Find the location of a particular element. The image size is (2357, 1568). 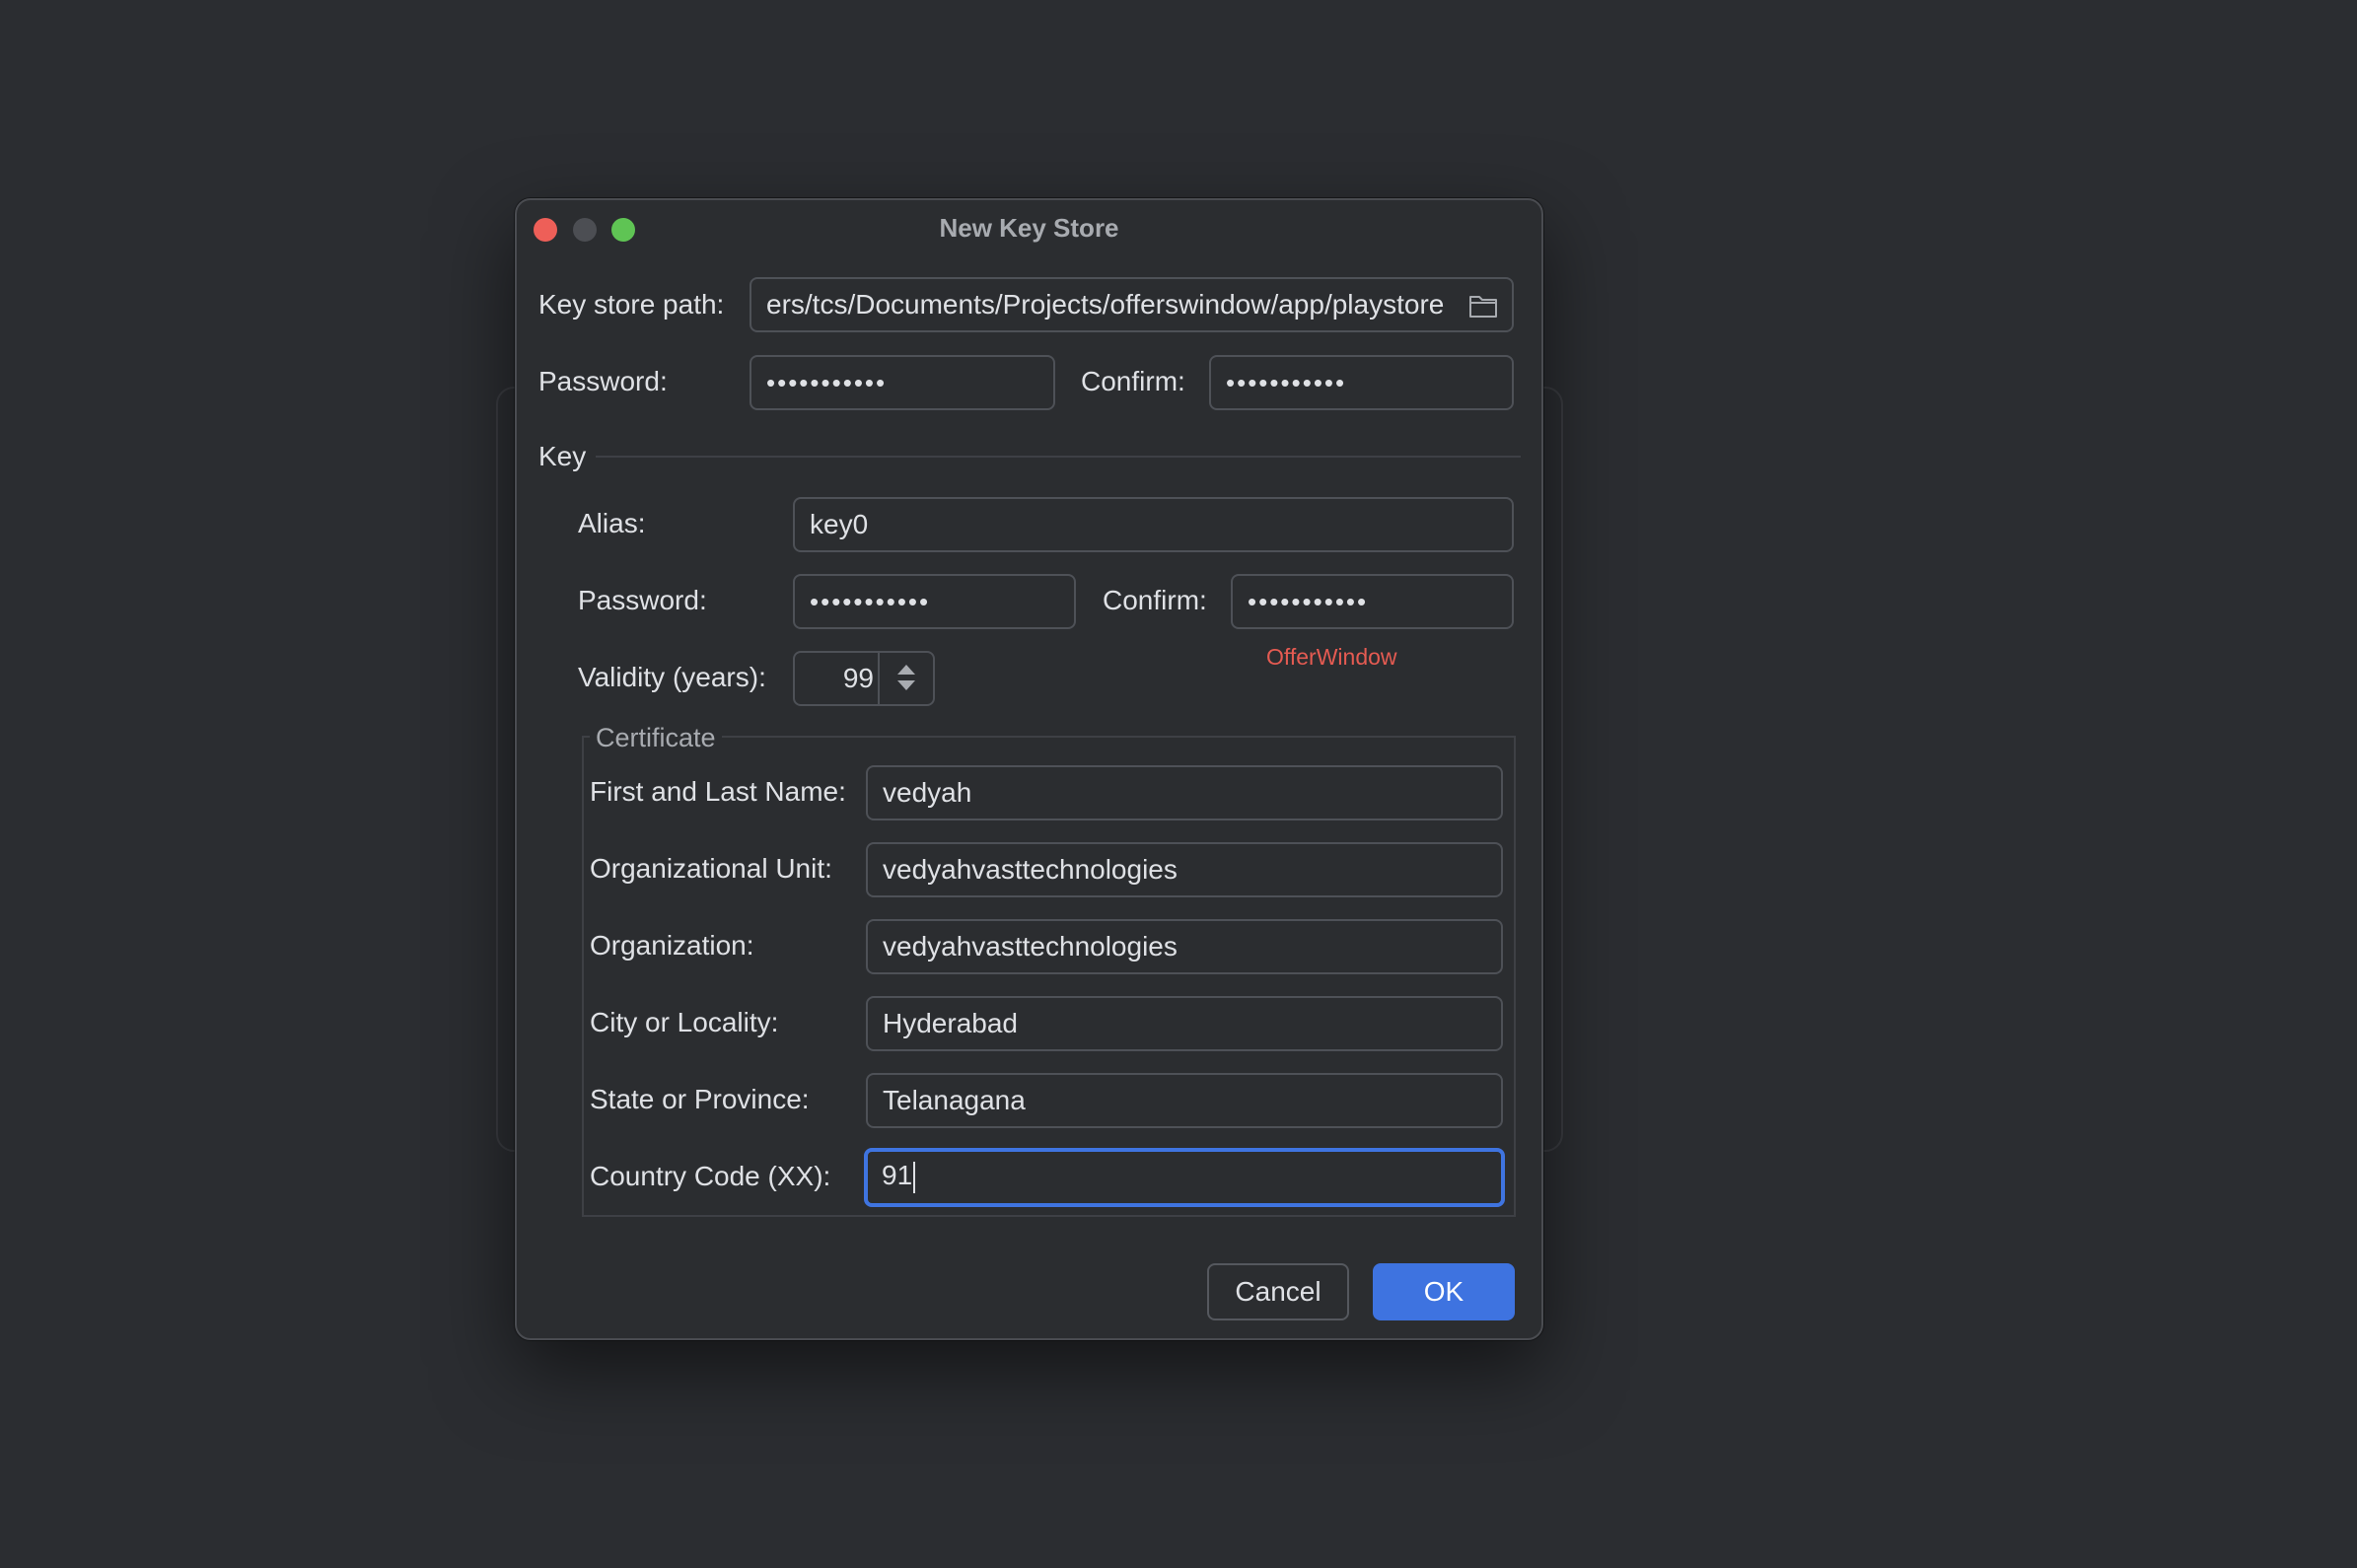

country-code-label: Country Code (XX): is located at coordinates (711, 1176).